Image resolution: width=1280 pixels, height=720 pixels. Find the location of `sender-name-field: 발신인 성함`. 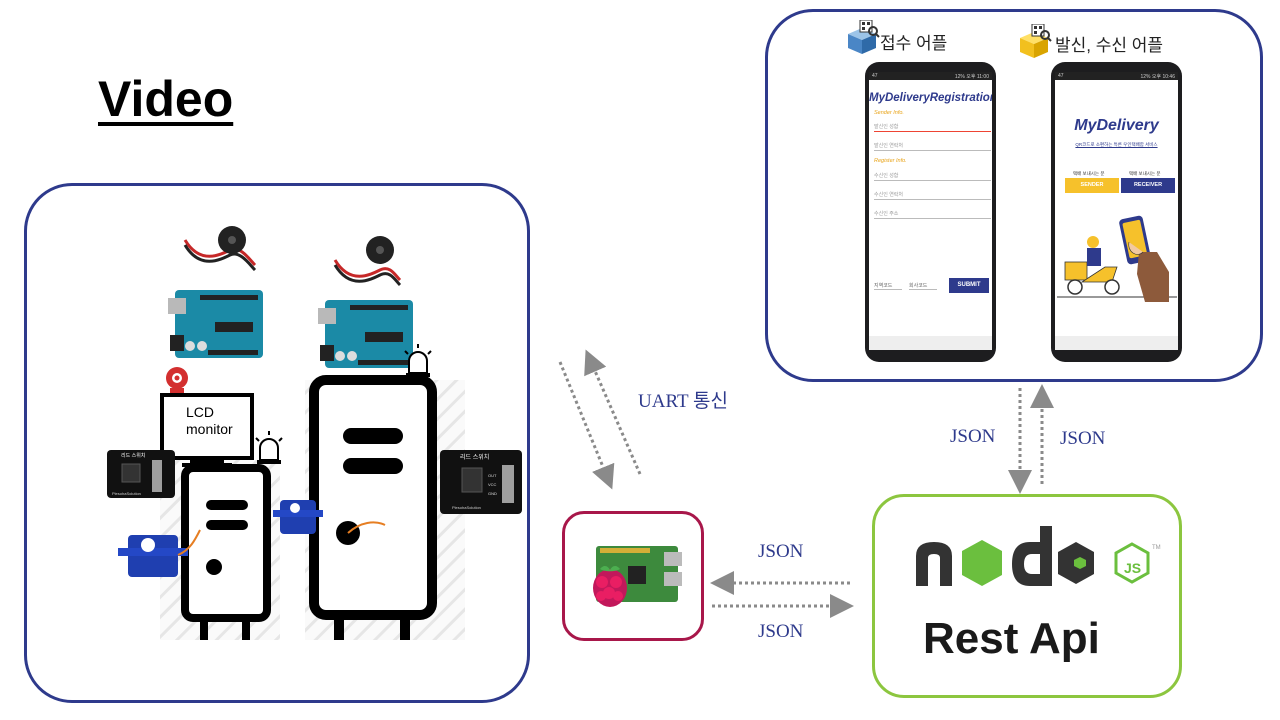

sender-name-field: 발신인 성함 is located at coordinates (932, 127).